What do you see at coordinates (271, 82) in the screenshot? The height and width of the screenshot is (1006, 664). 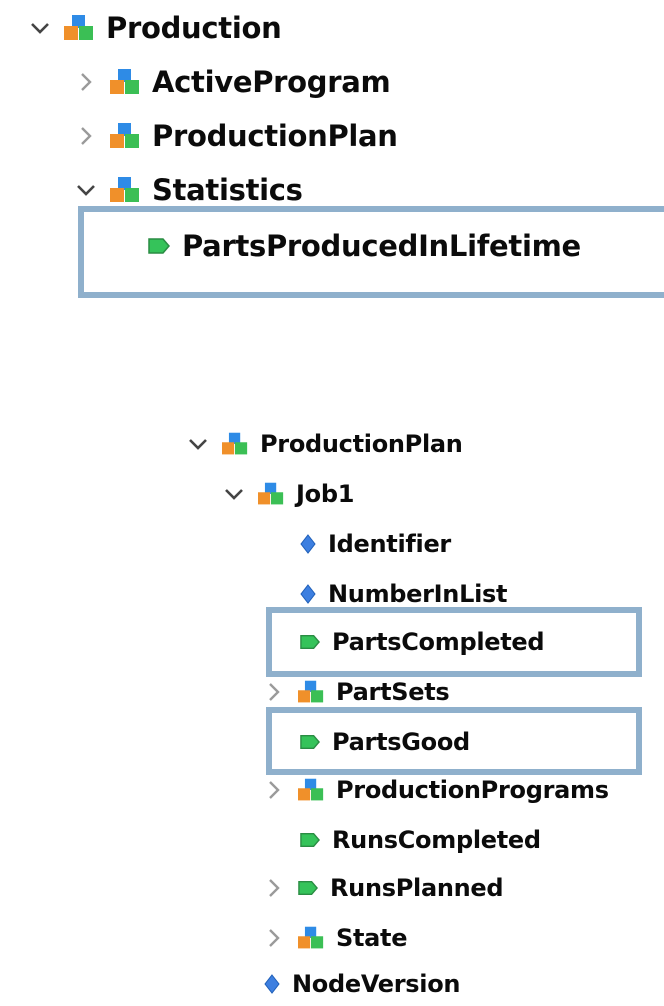 I see `tree-node-label: ActiveProgram` at bounding box center [271, 82].